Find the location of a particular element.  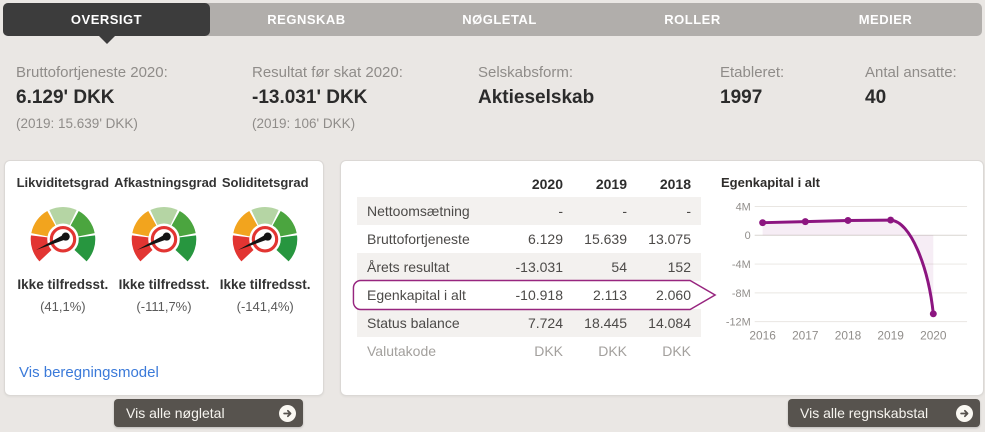

svg-text: -4M is located at coordinates (741, 265).